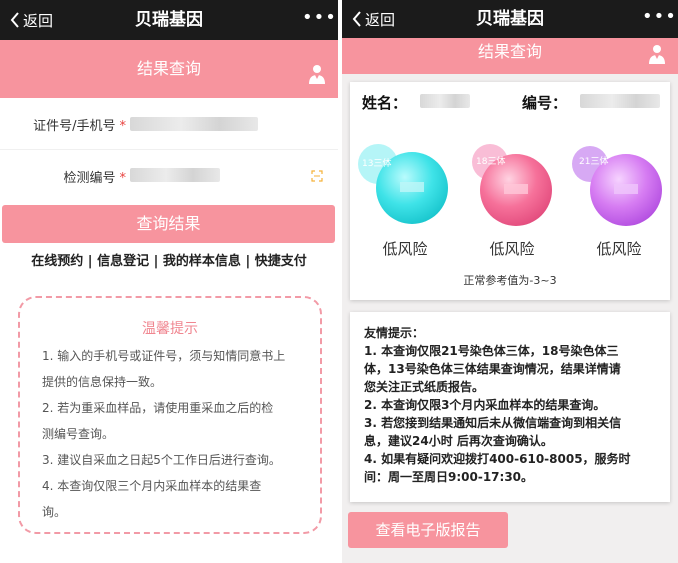 The image size is (678, 563). What do you see at coordinates (512, 249) in the screenshot?
I see `risk-label-18: 低风险` at bounding box center [512, 249].